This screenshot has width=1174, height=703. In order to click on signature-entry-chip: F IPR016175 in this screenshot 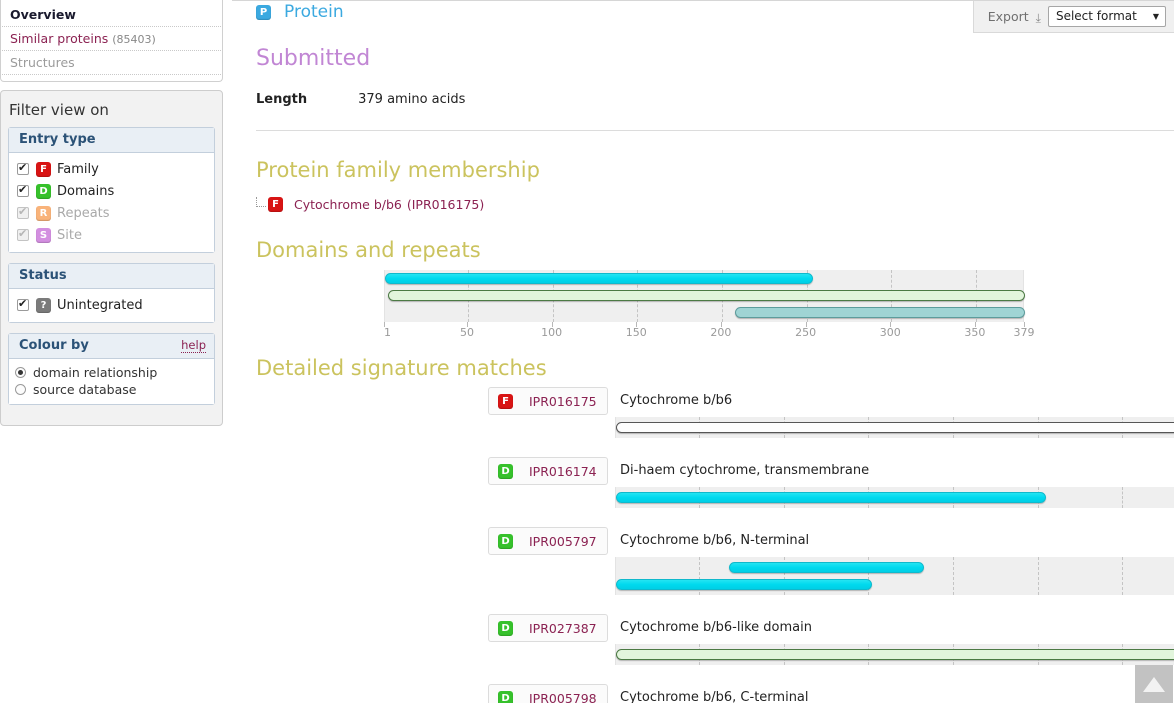, I will do `click(548, 401)`.